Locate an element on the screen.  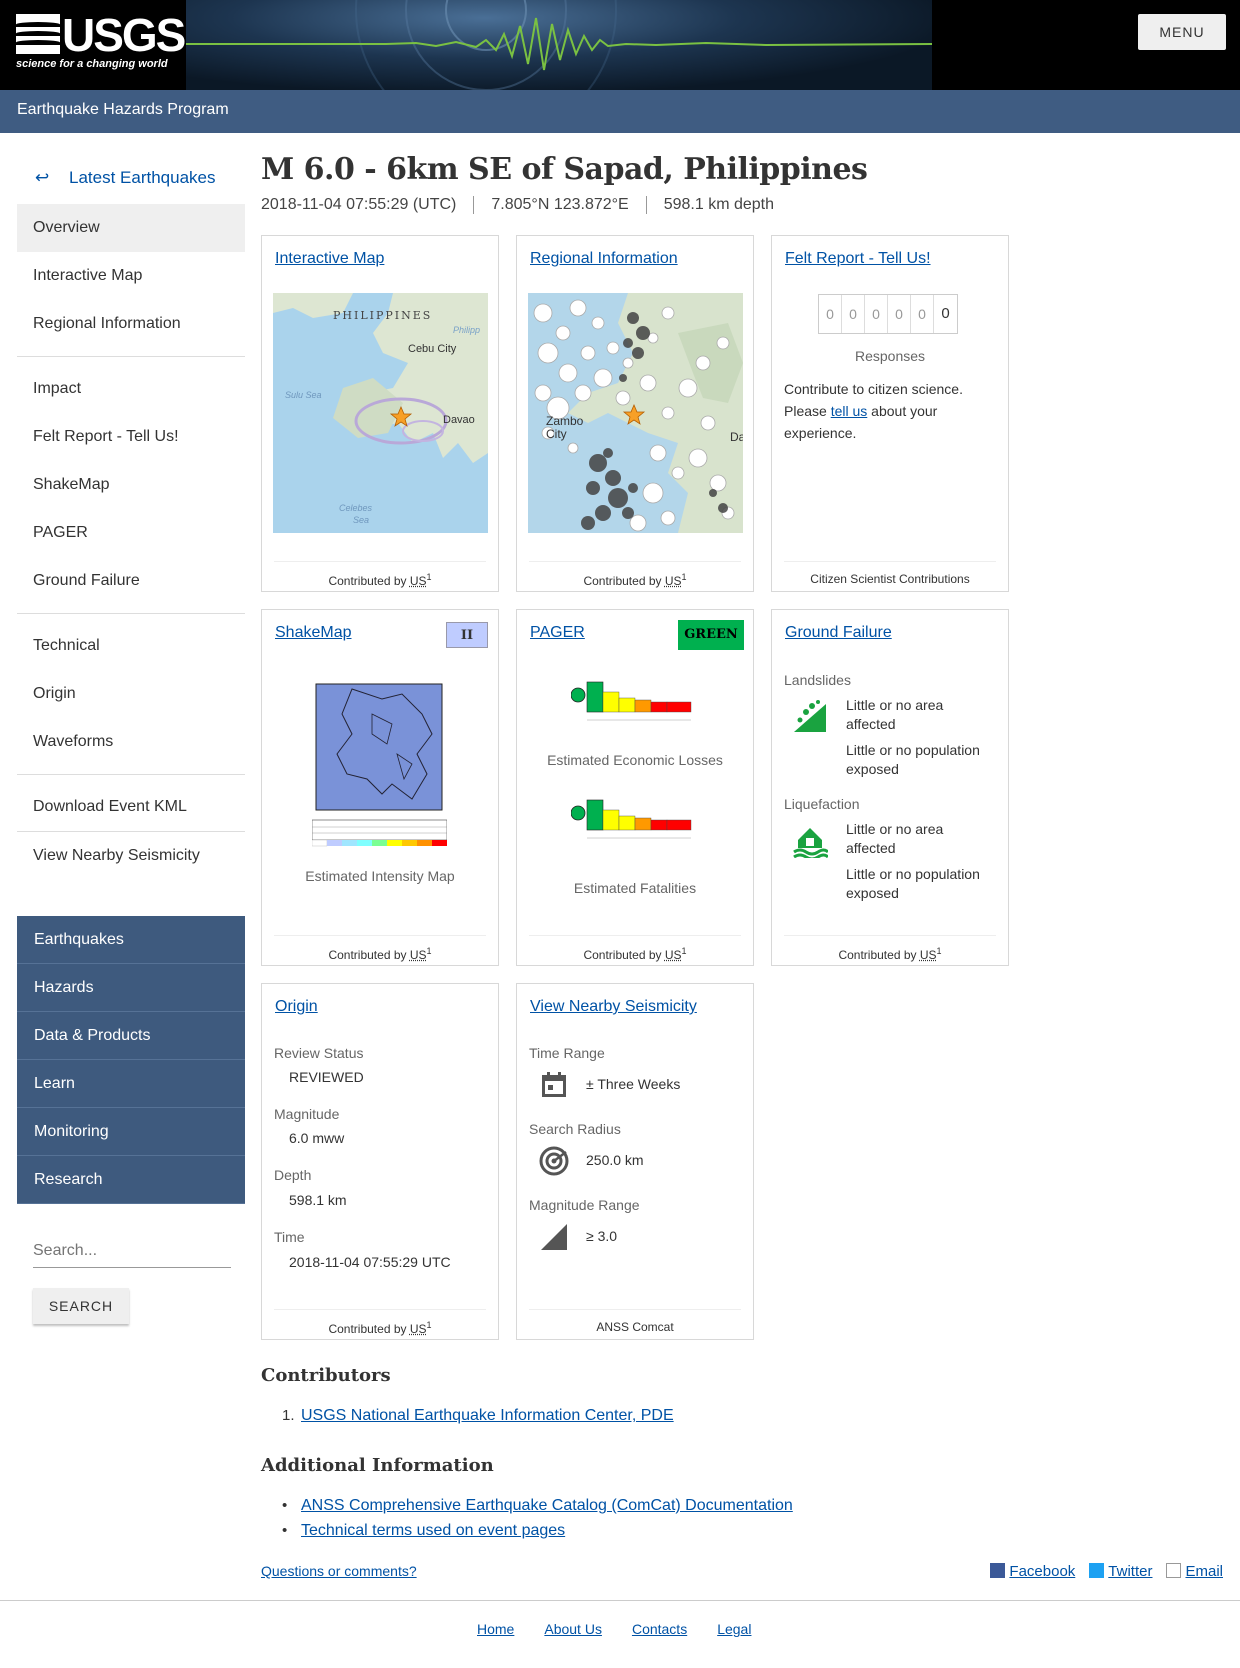
page-title: M 6.0 - 6km SE of Sapad, Philippines is located at coordinates (564, 169).